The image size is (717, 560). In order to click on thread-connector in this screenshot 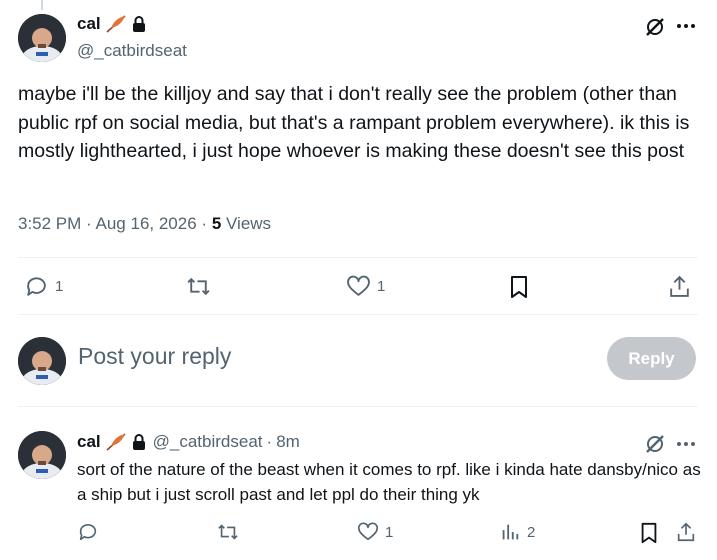, I will do `click(42, 5)`.